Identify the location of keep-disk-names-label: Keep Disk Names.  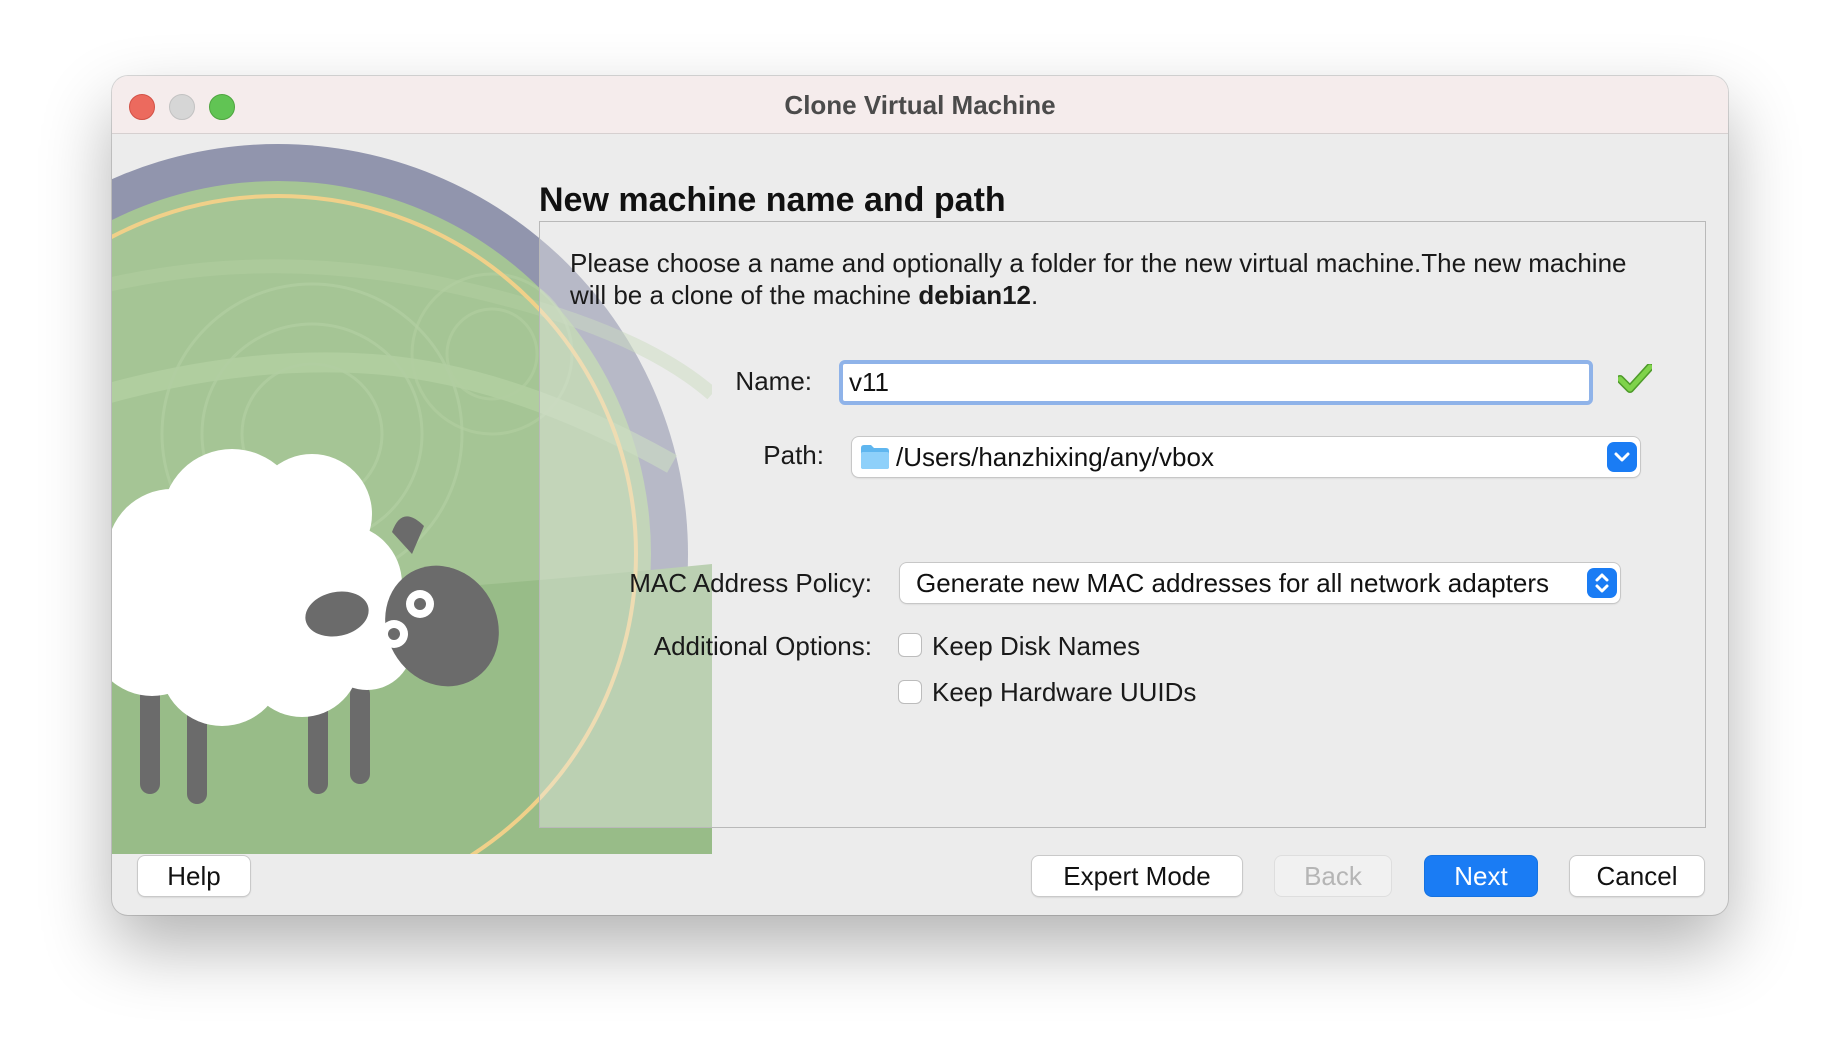
(1036, 646).